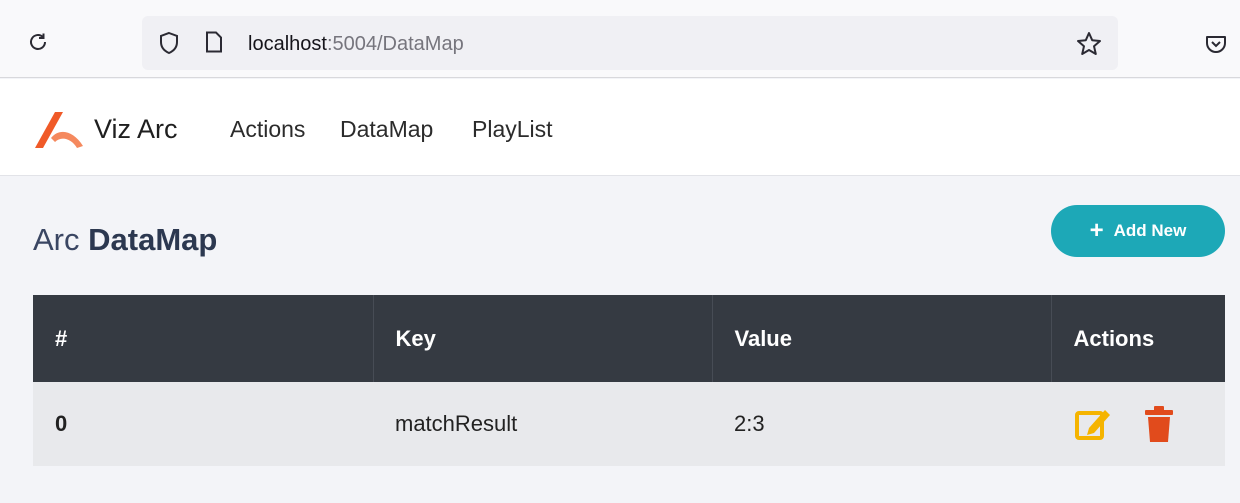  What do you see at coordinates (882, 338) in the screenshot?
I see `column-header-value: Value` at bounding box center [882, 338].